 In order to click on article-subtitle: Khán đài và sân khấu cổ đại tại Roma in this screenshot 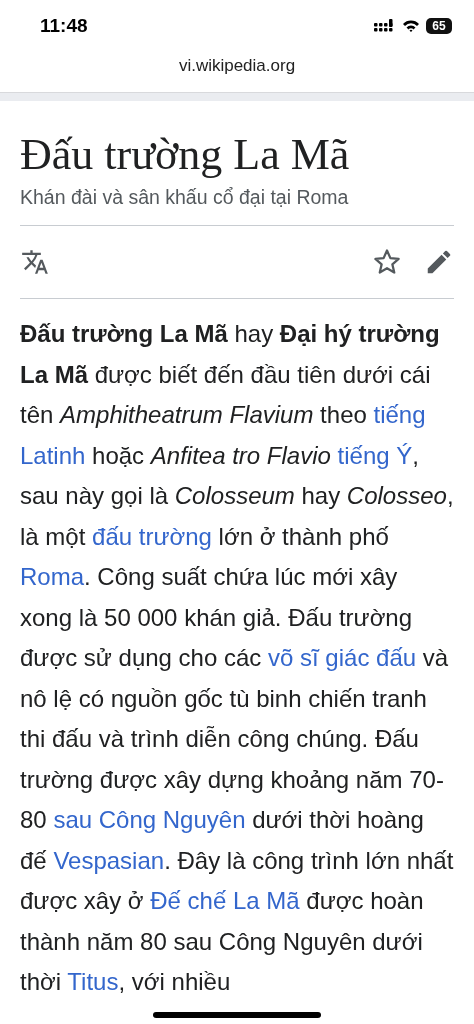, I will do `click(237, 206)`.